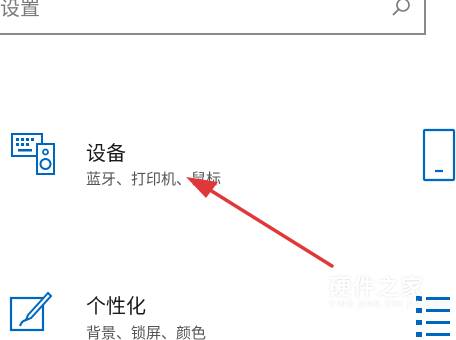 The height and width of the screenshot is (340, 456). I want to click on phone-icon, so click(439, 155).